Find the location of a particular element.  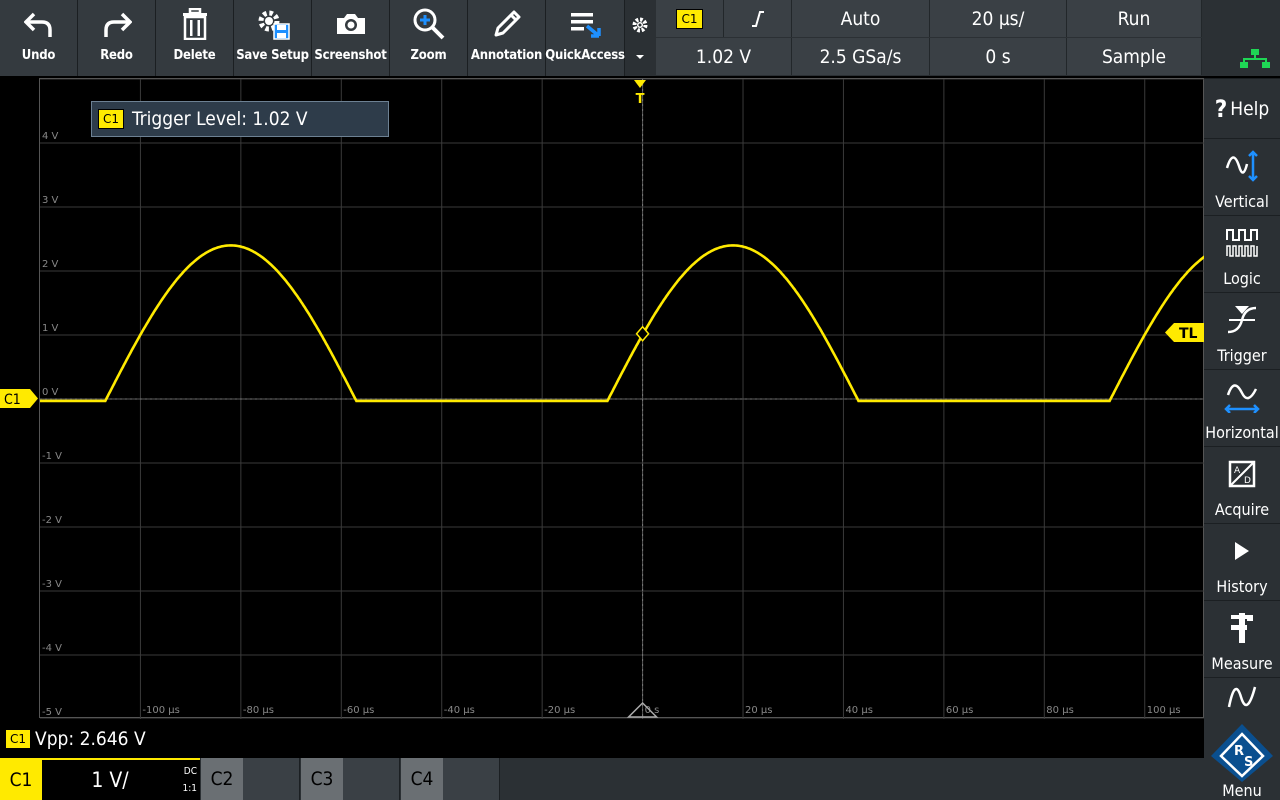

trigger-level-marker: TL is located at coordinates (1185, 332).